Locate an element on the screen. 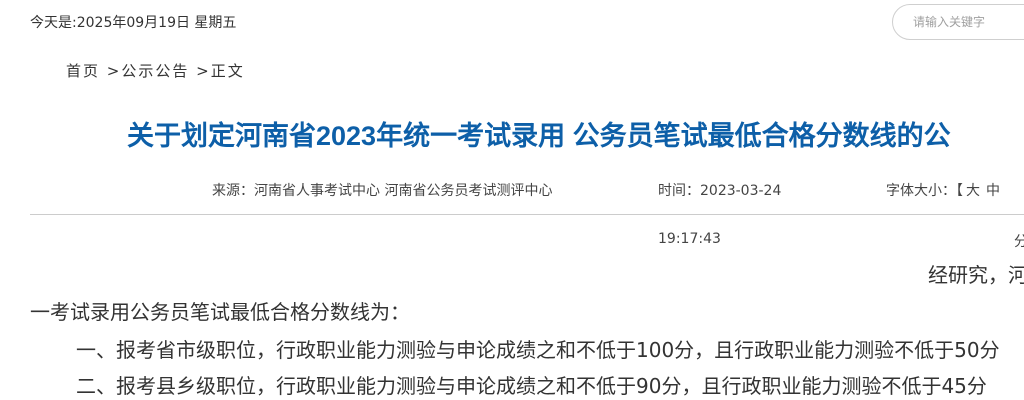  article-time-continued: 19:17:43 is located at coordinates (689, 239).